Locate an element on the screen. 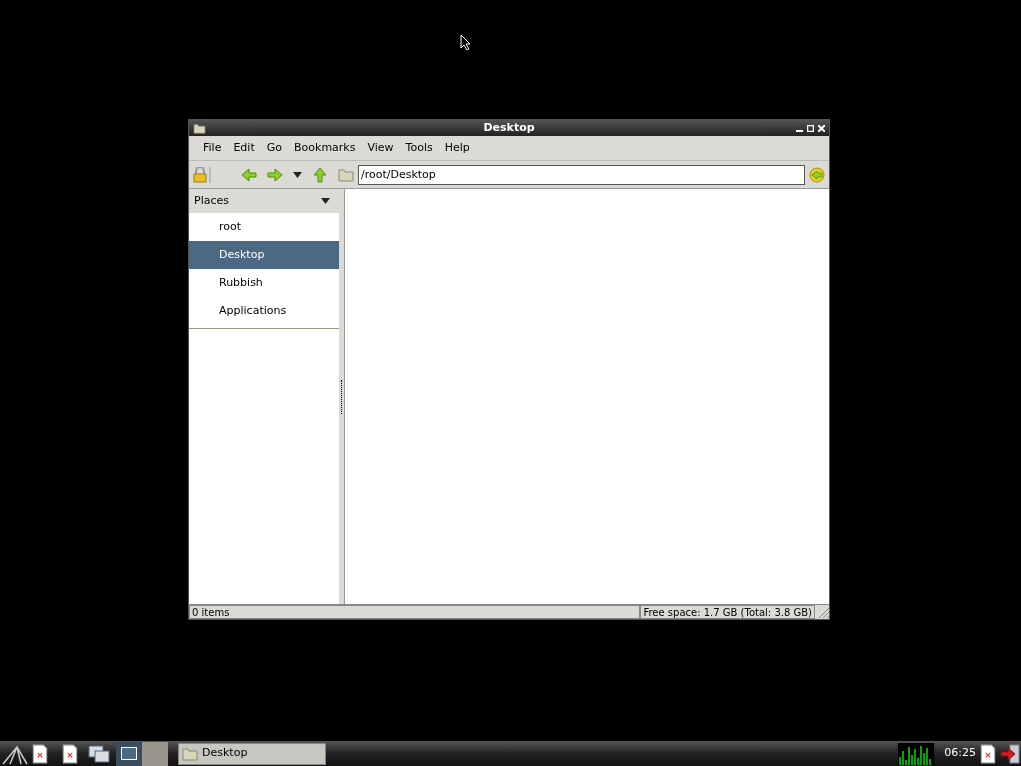 The width and height of the screenshot is (1021, 766). window-title: Desktop is located at coordinates (509, 127).